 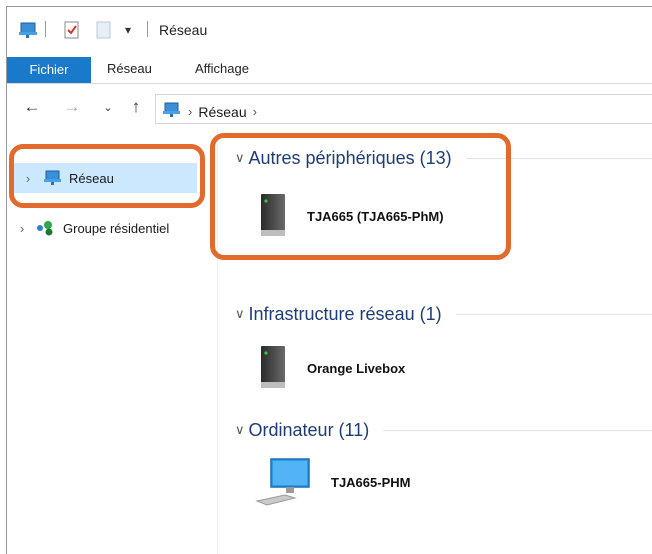 I want to click on window-title: Réseau, so click(x=183, y=30).